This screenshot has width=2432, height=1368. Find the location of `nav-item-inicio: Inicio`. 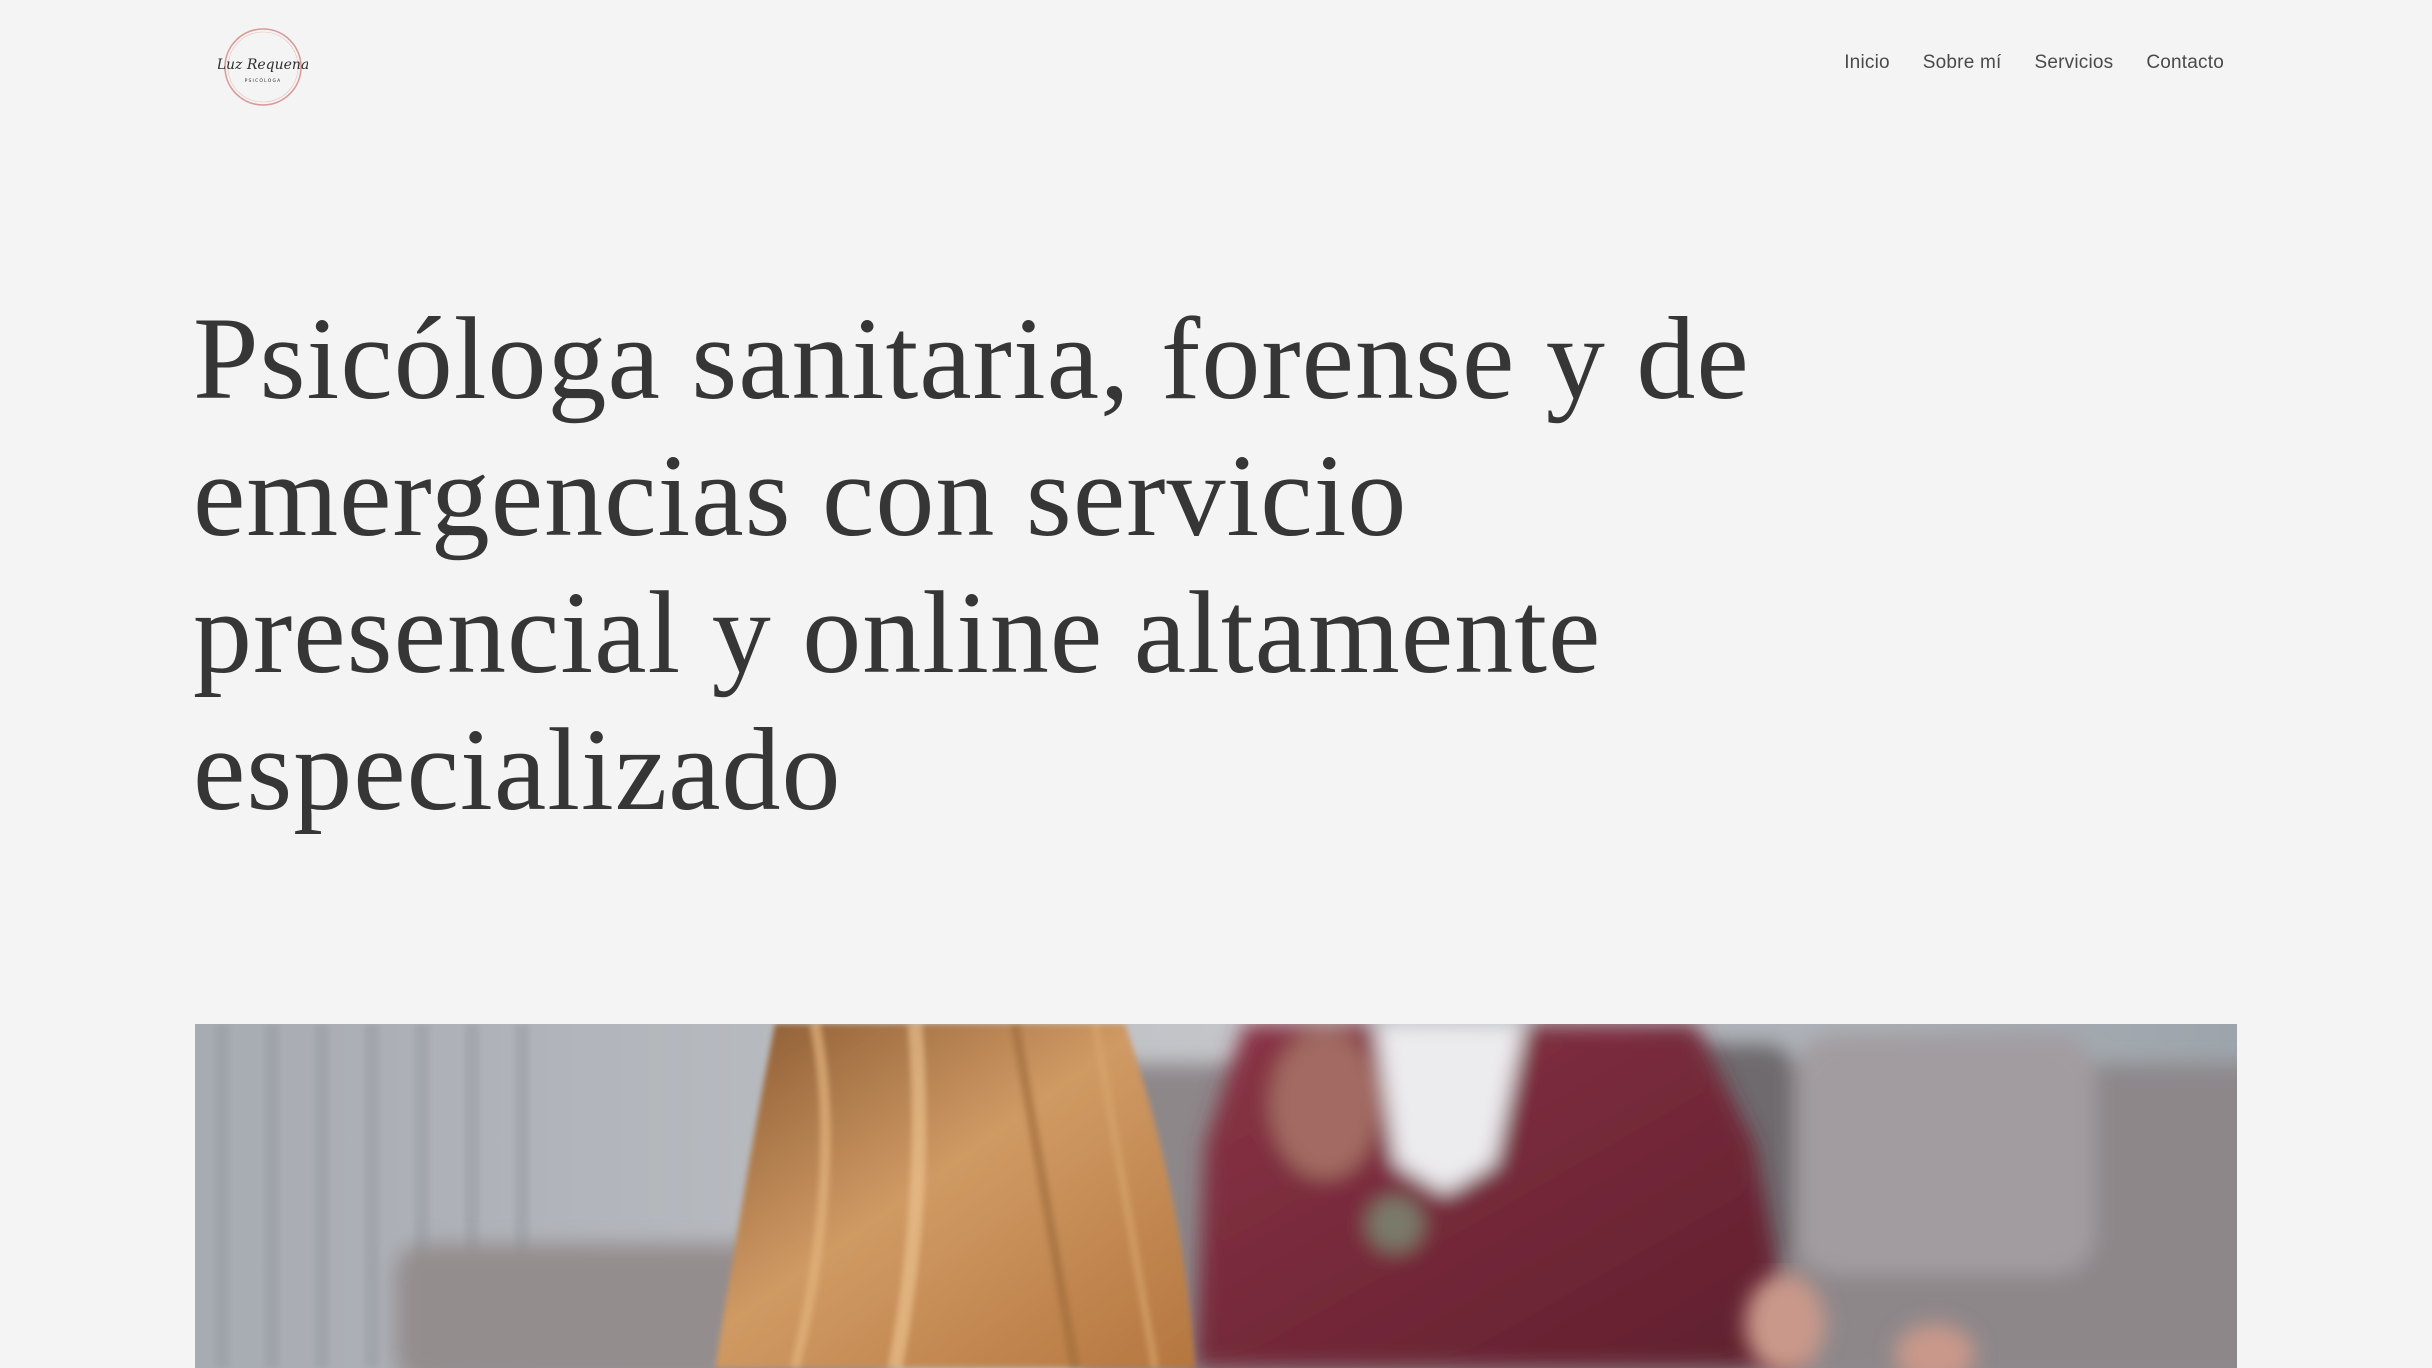

nav-item-inicio: Inicio is located at coordinates (1867, 63).